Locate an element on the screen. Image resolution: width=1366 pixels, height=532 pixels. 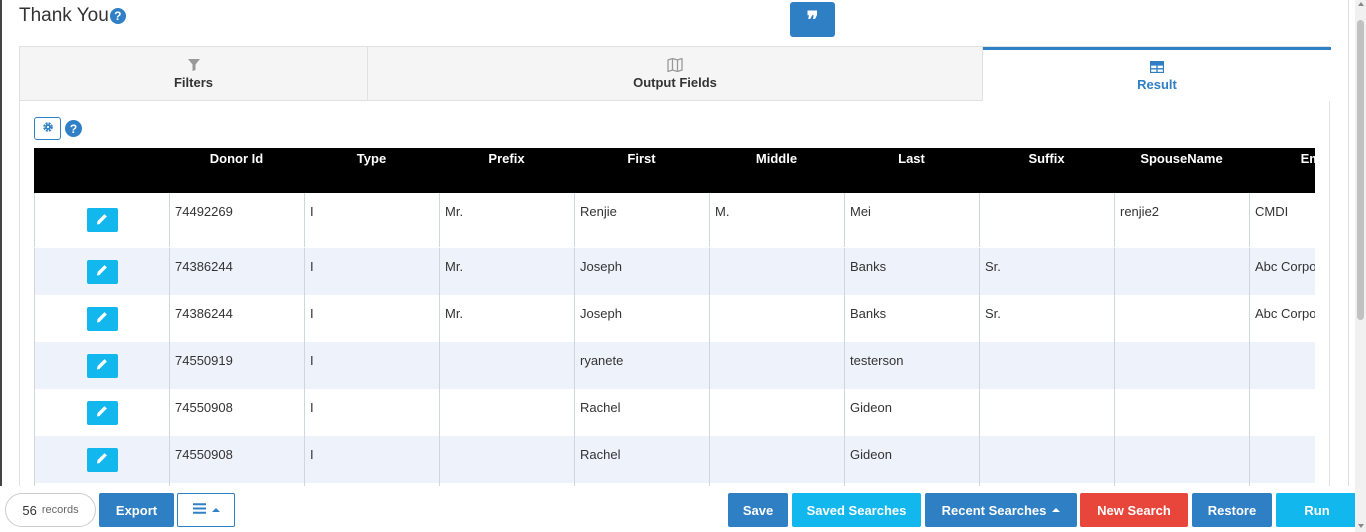
table-cell: CMDI is located at coordinates (1282, 220).